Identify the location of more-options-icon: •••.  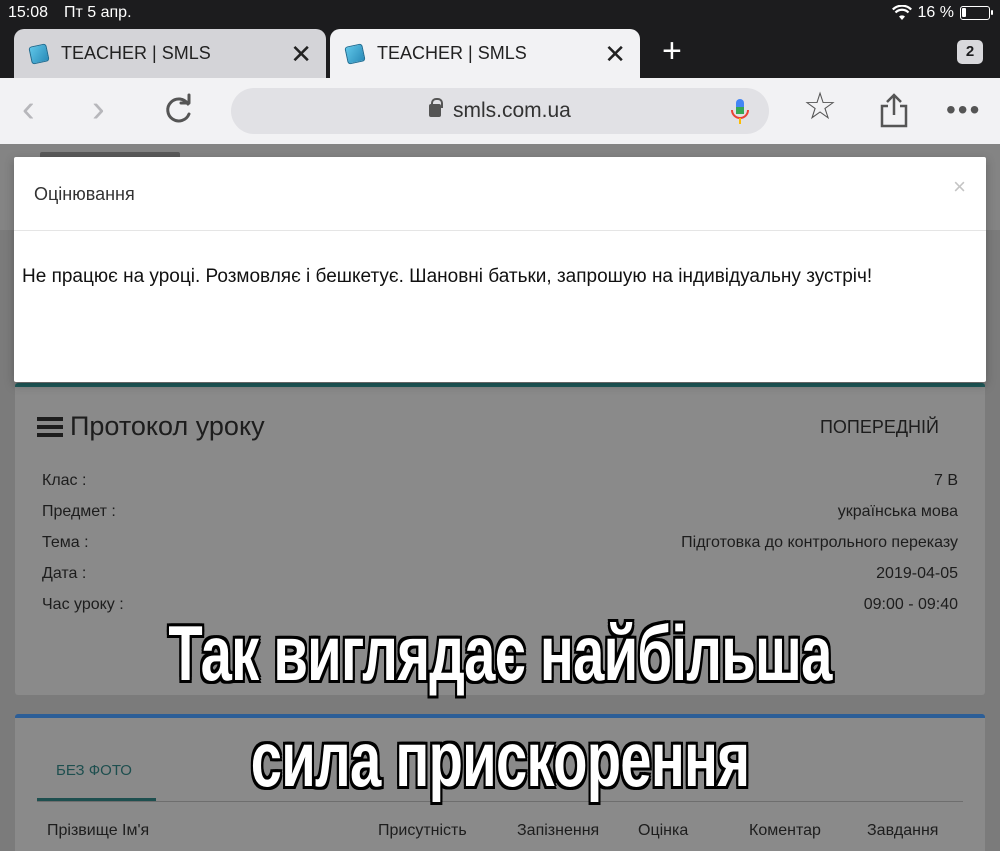
(963, 110).